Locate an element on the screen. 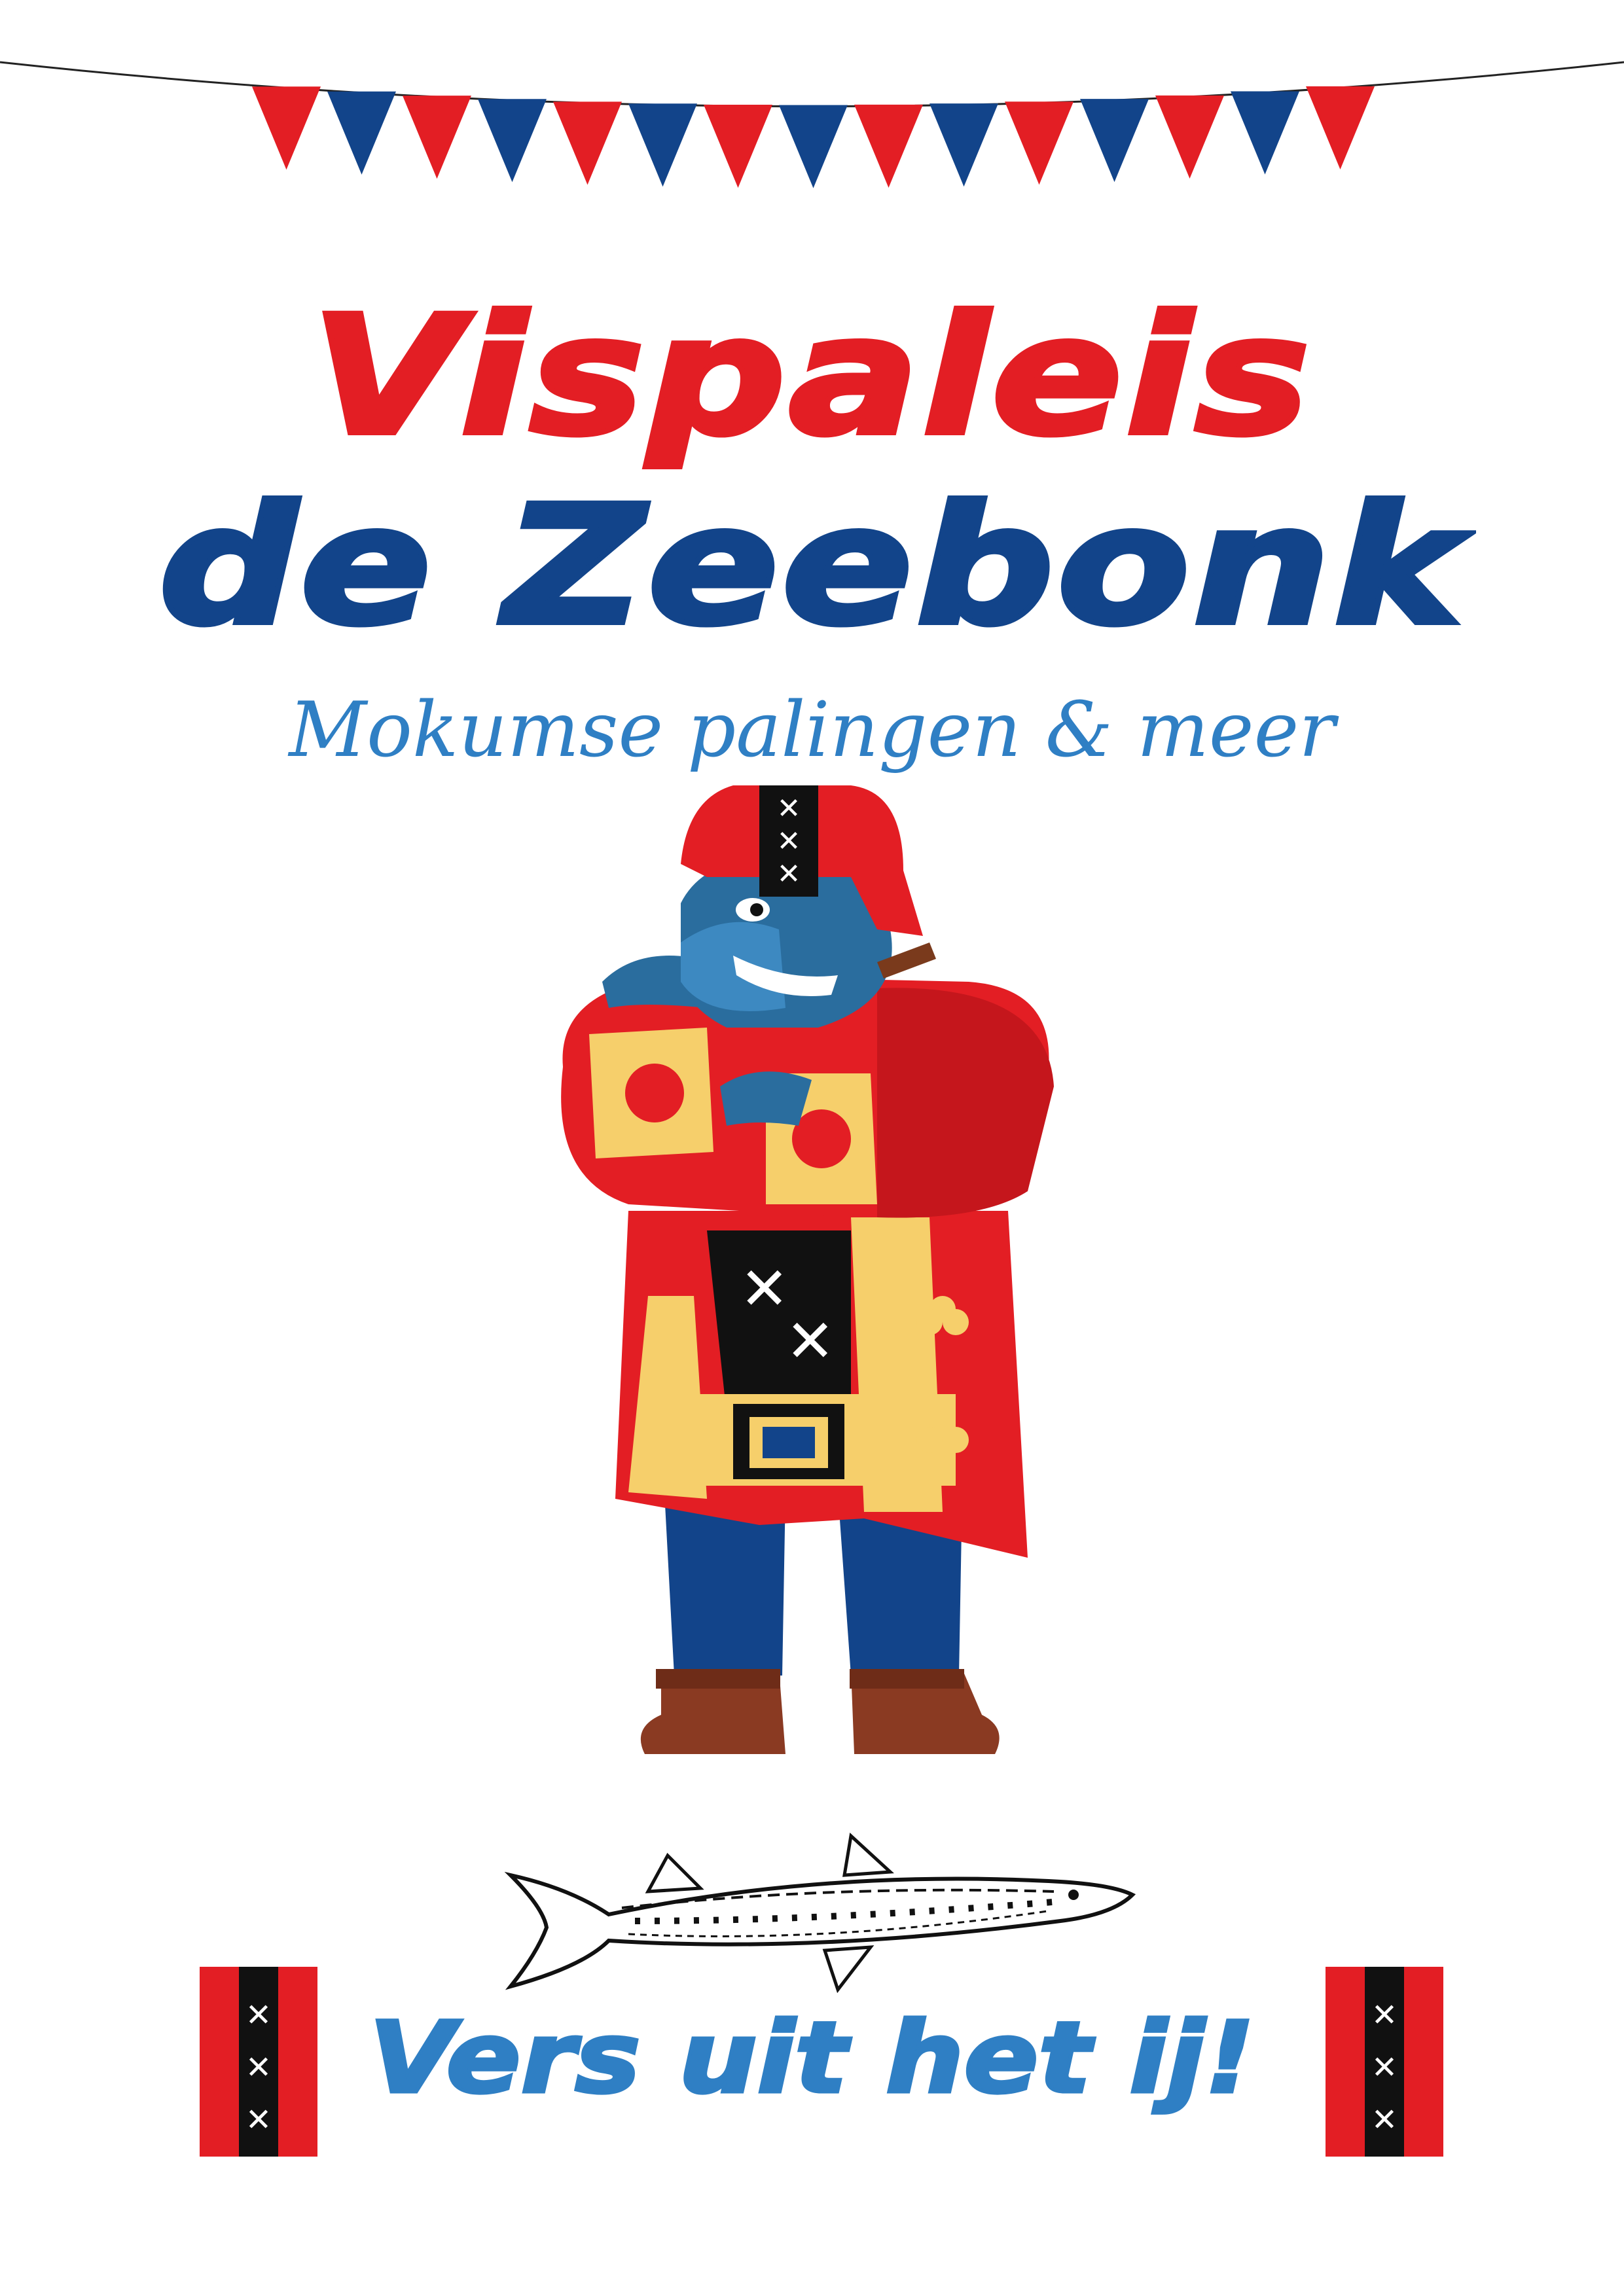 This screenshot has height=2296, width=1624. title-line-2: de Zeebonk is located at coordinates (811, 566).